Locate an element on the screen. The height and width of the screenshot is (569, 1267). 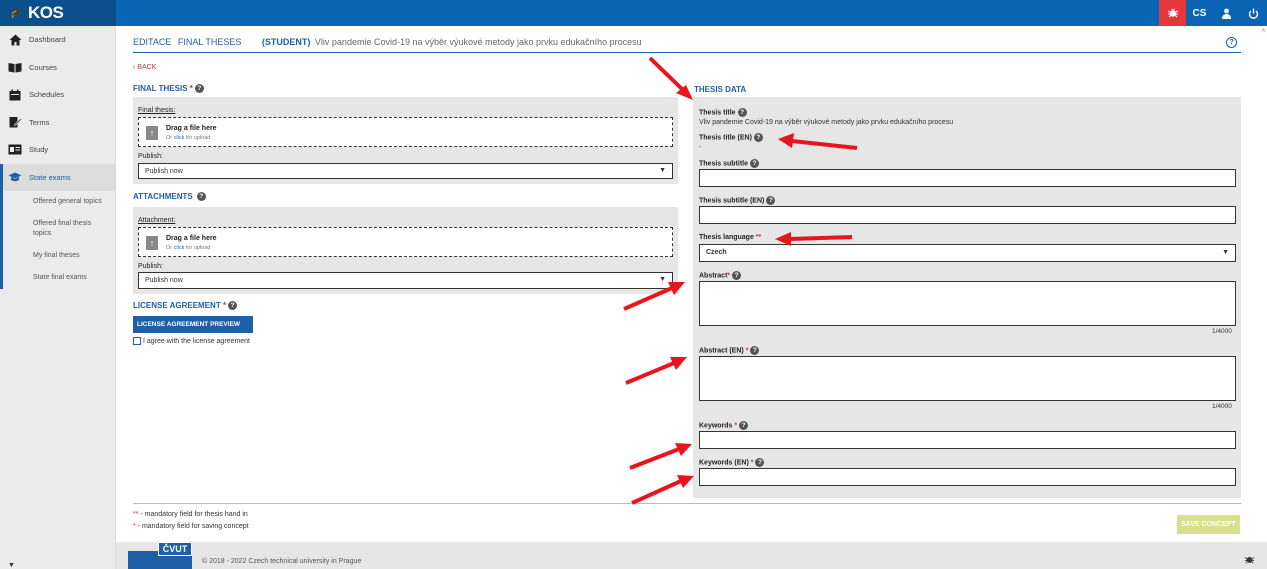
thesis-subtitle-input is located at coordinates (967, 178).